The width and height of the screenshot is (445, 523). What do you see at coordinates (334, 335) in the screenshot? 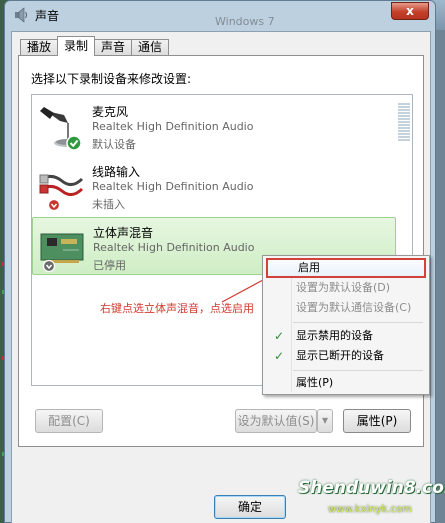
I see `menu-item-label: 显示禁用的设备` at bounding box center [334, 335].